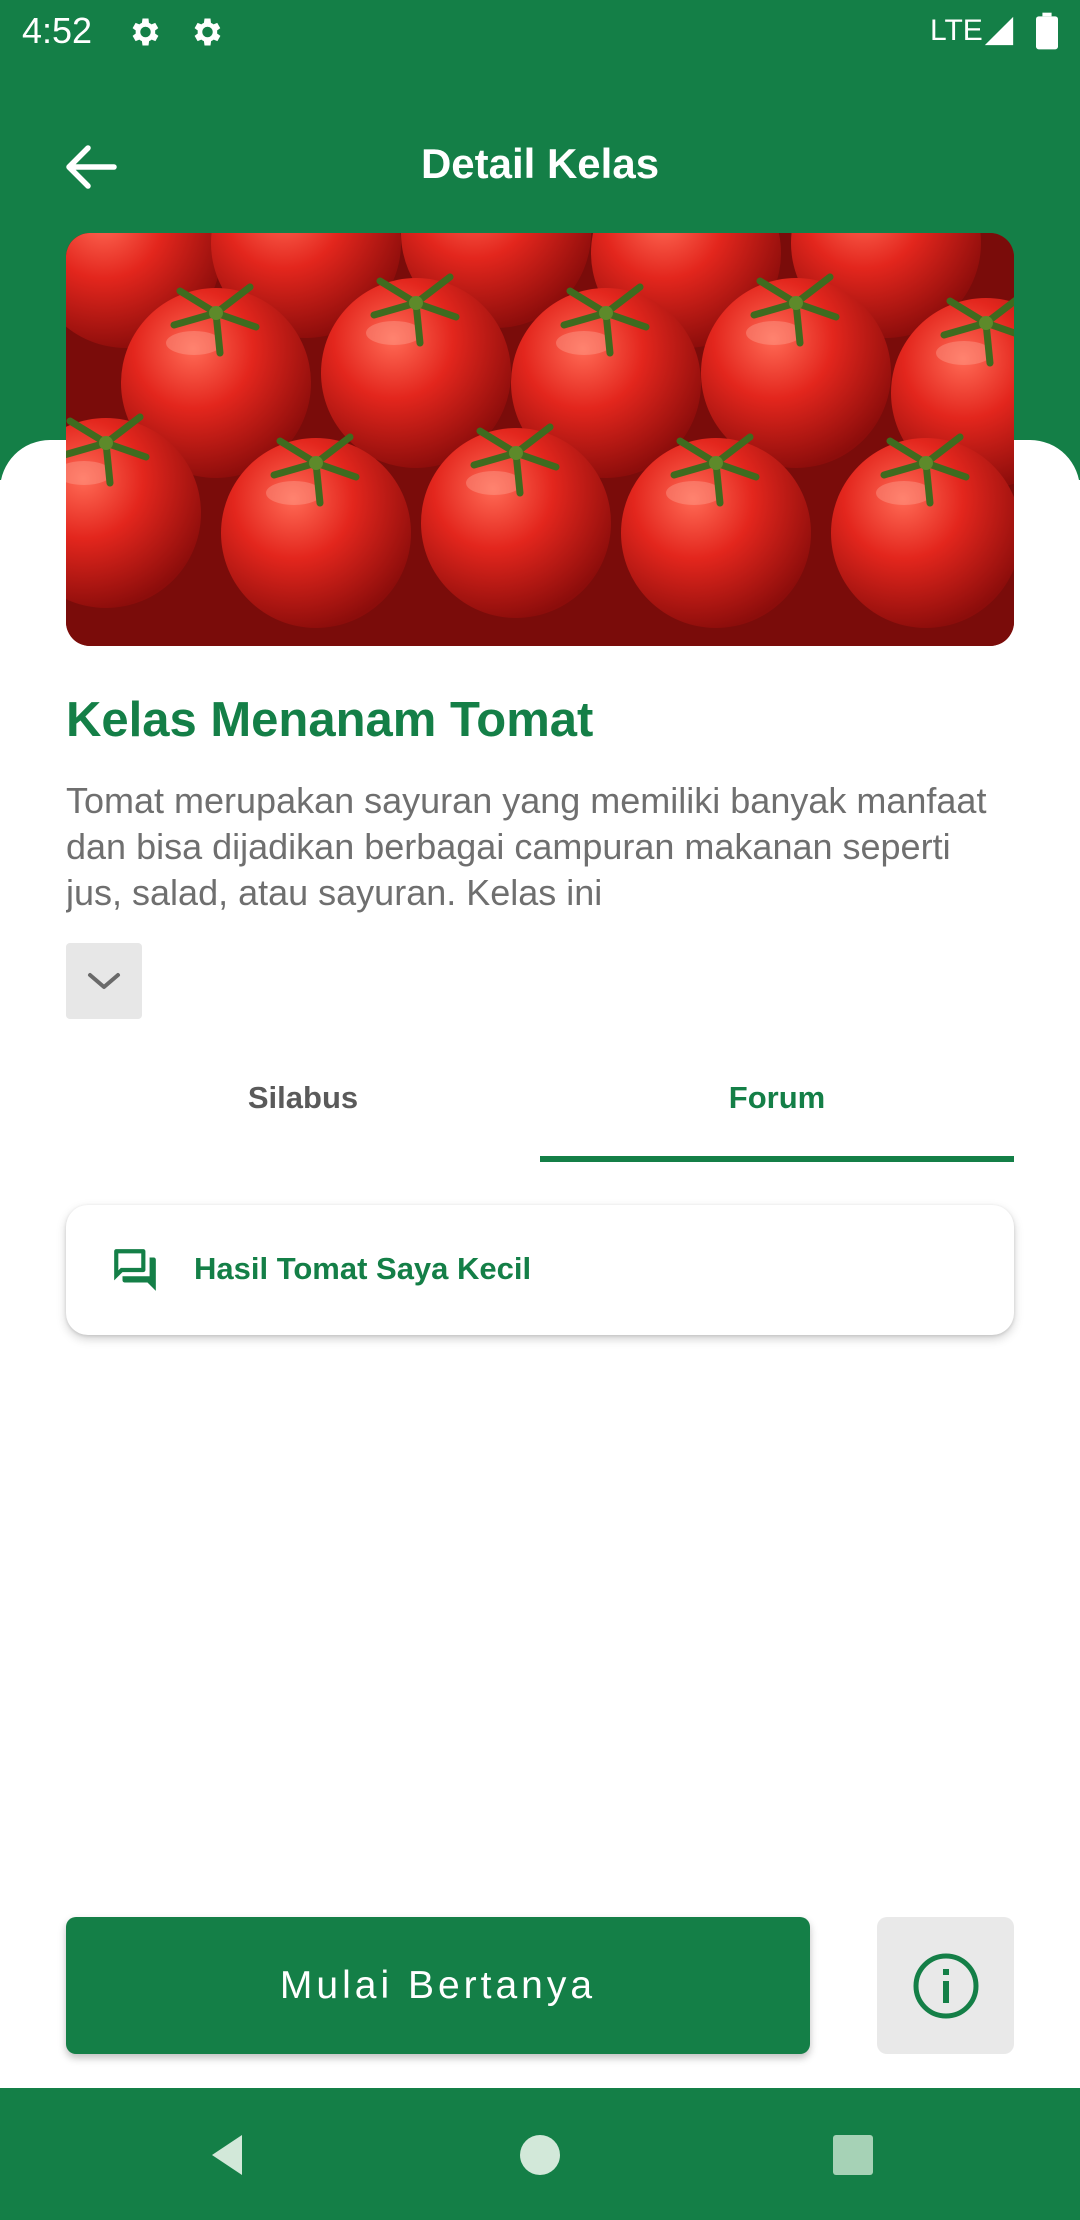 The width and height of the screenshot is (1080, 2220). I want to click on active-tab-indicator, so click(777, 1159).